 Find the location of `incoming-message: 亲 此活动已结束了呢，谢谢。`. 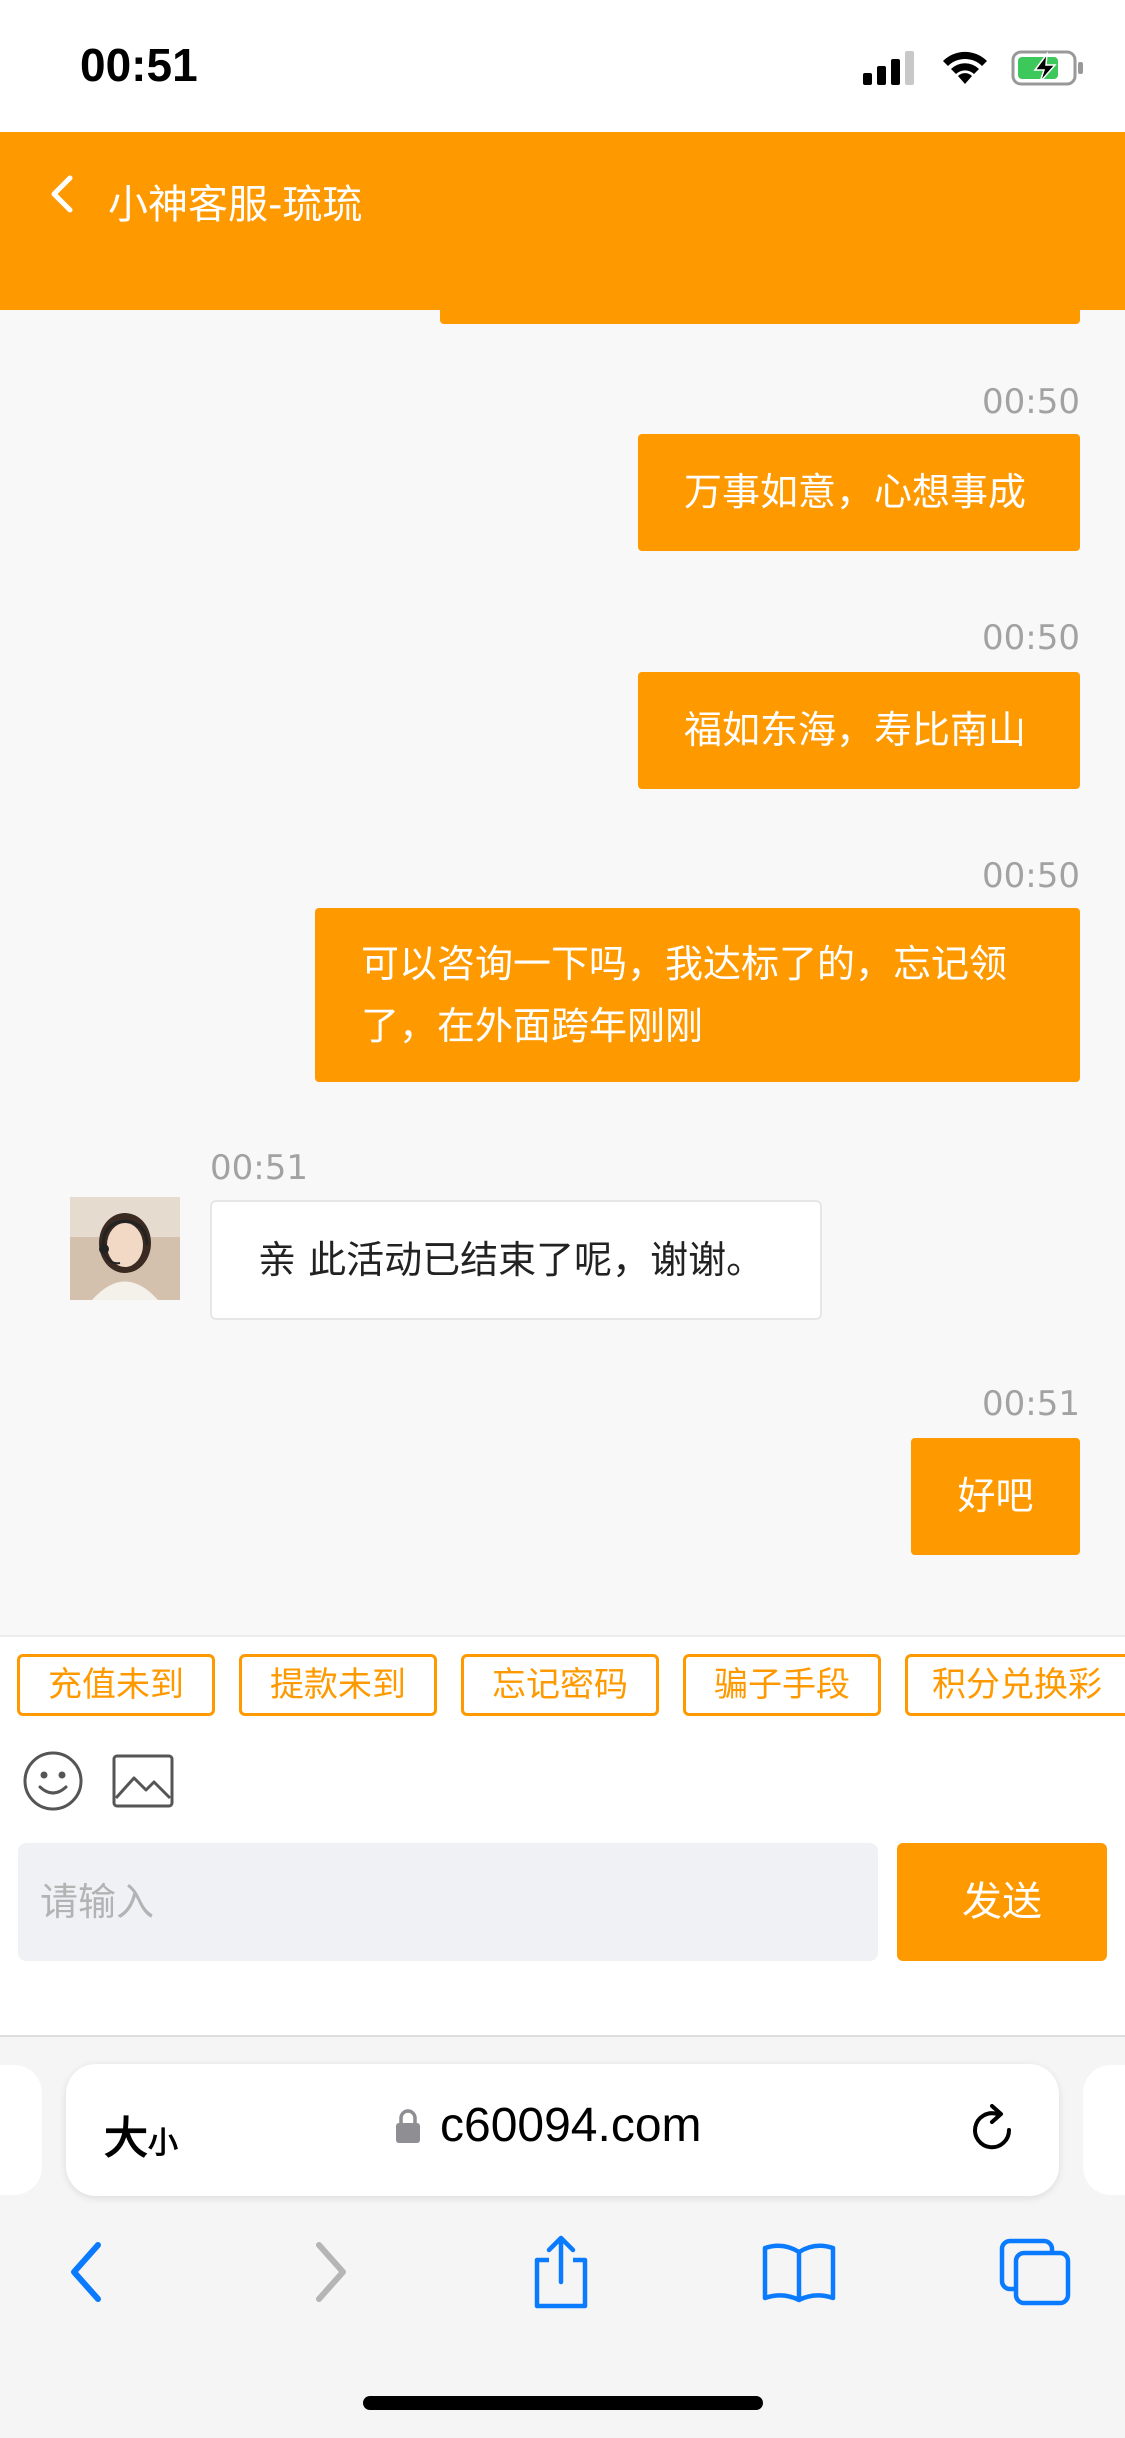

incoming-message: 亲 此活动已结束了呢，谢谢。 is located at coordinates (516, 1260).